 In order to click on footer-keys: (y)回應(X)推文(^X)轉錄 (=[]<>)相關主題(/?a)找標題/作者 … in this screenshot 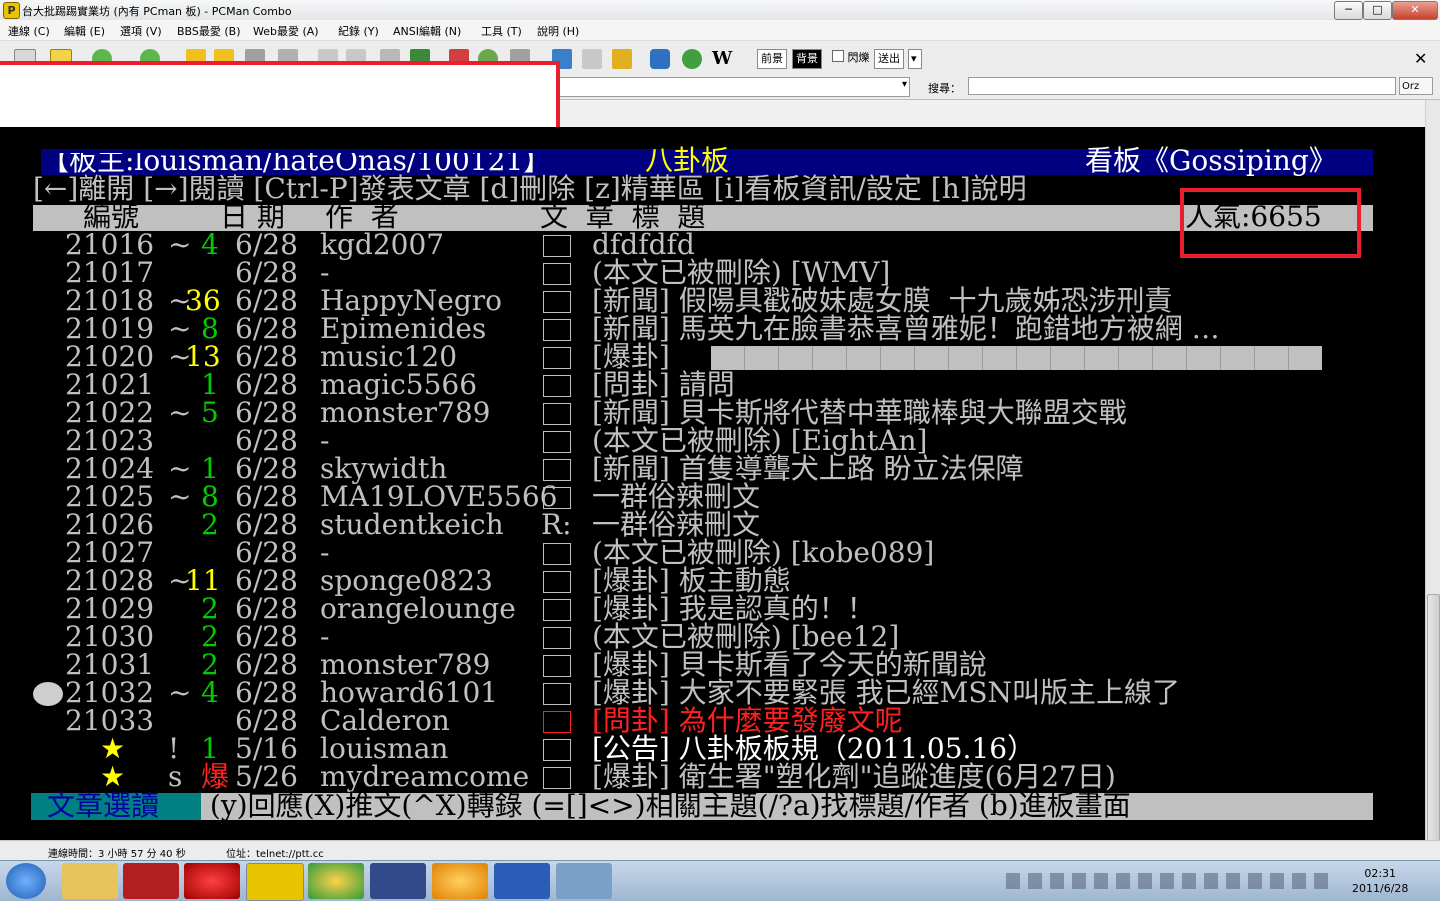, I will do `click(666, 805)`.